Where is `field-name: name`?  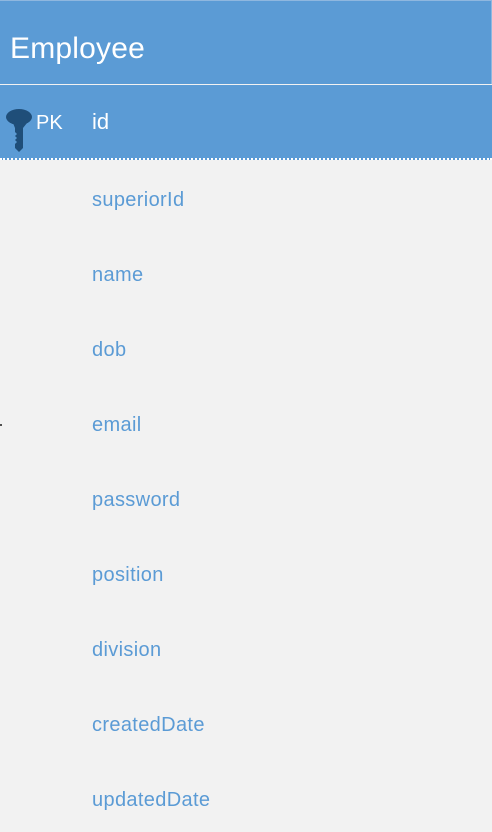
field-name: name is located at coordinates (118, 275).